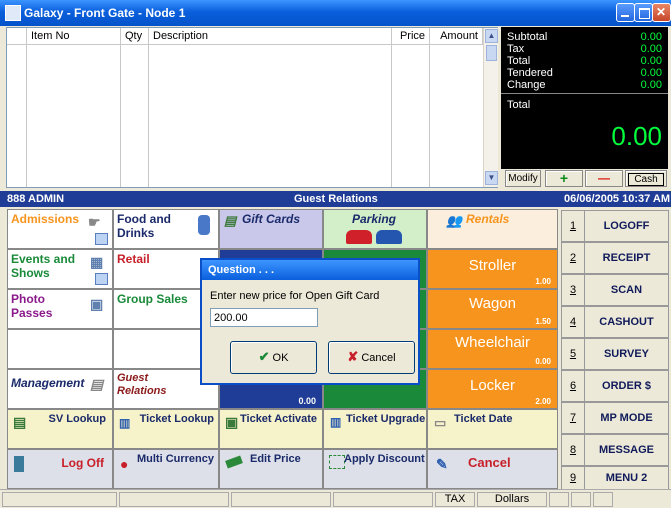 Image resolution: width=671 pixels, height=508 pixels. Describe the element at coordinates (105, 13) in the screenshot. I see `window-title: Galaxy - Front Gate - Node 1` at that location.